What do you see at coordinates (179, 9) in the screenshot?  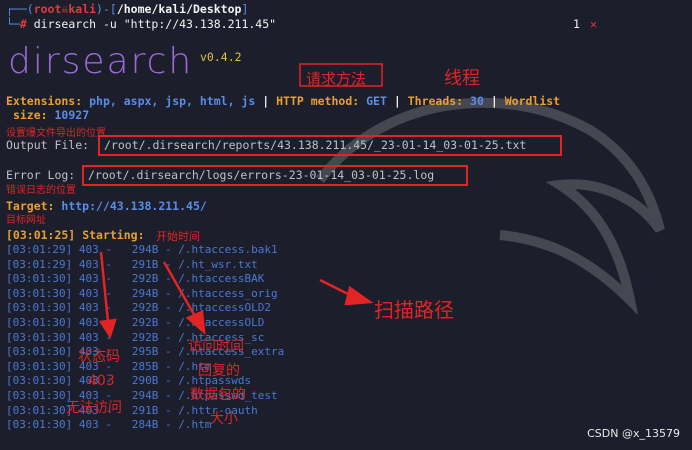 I see `prompt-path: /home/kali/Desktop` at bounding box center [179, 9].